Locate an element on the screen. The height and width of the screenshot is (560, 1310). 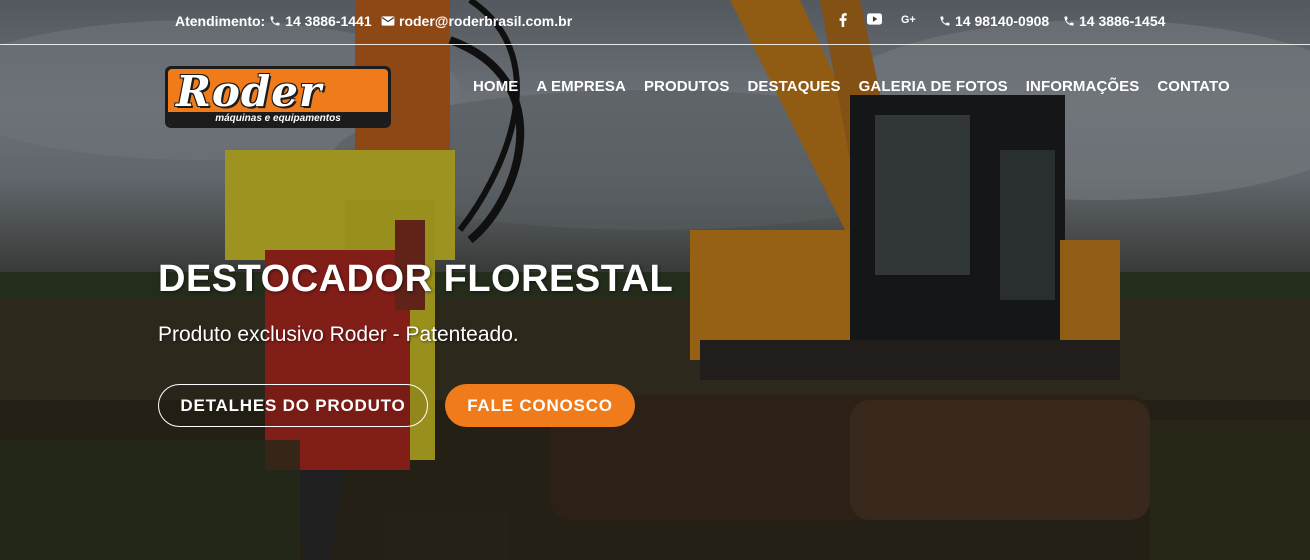
hero-title: DESTOCADOR FLORESTAL is located at coordinates (416, 279).